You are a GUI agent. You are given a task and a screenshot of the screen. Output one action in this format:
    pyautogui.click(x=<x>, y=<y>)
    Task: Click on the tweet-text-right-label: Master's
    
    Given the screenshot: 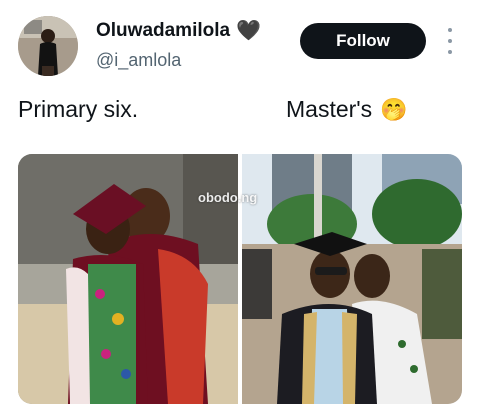 What is the action you would take?
    pyautogui.click(x=329, y=109)
    